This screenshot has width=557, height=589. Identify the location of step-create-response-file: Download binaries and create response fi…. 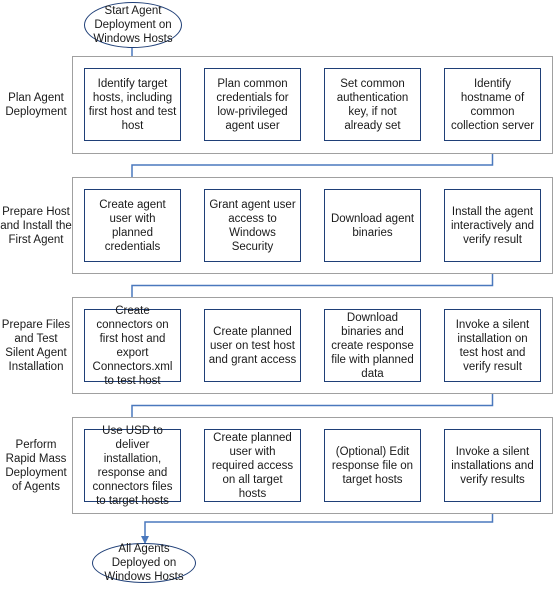
(372, 345).